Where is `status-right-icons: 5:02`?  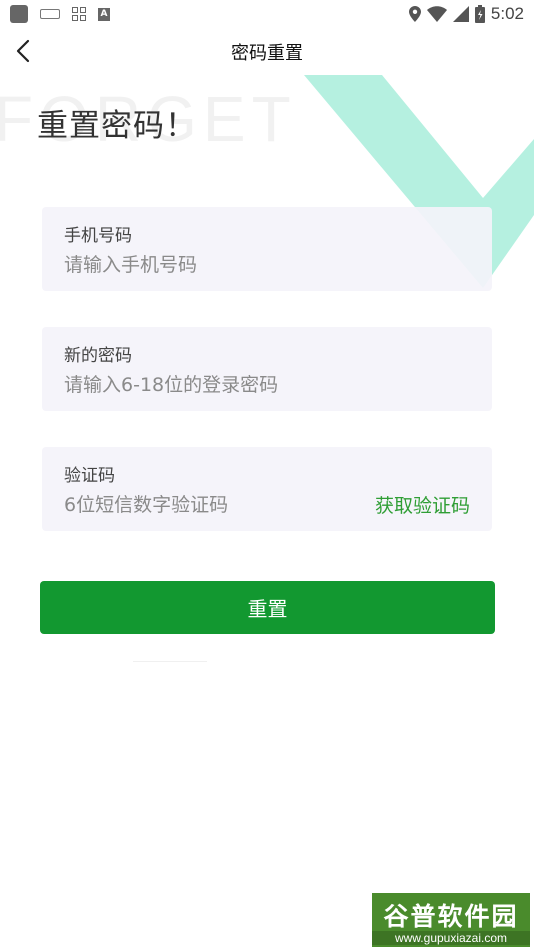
status-right-icons: 5:02 is located at coordinates (466, 14).